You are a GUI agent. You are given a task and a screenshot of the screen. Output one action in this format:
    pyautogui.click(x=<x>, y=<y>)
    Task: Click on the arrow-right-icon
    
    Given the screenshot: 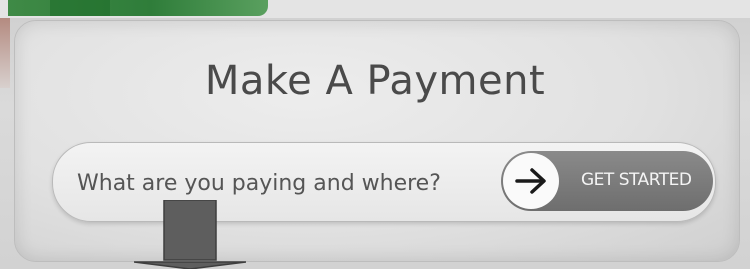 What is the action you would take?
    pyautogui.click(x=531, y=181)
    